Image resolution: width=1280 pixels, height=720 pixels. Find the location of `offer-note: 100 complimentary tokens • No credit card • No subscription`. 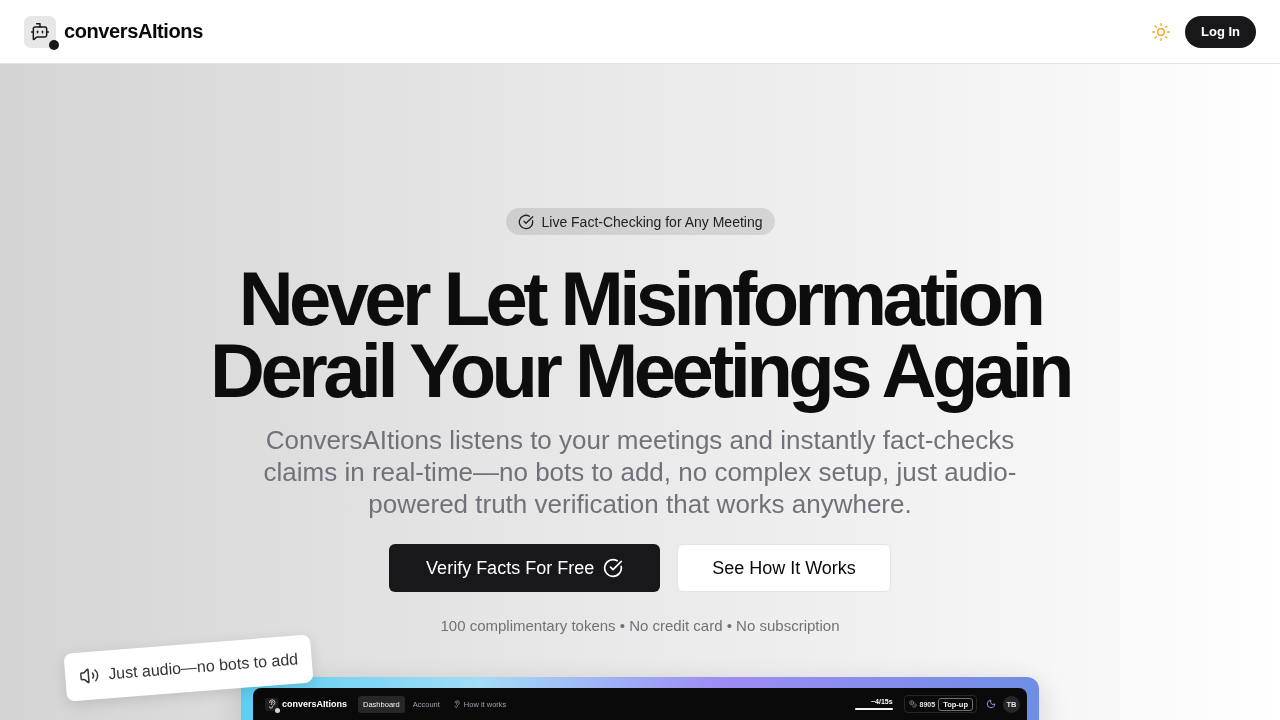

offer-note: 100 complimentary tokens • No credit card • No subscription is located at coordinates (640, 626).